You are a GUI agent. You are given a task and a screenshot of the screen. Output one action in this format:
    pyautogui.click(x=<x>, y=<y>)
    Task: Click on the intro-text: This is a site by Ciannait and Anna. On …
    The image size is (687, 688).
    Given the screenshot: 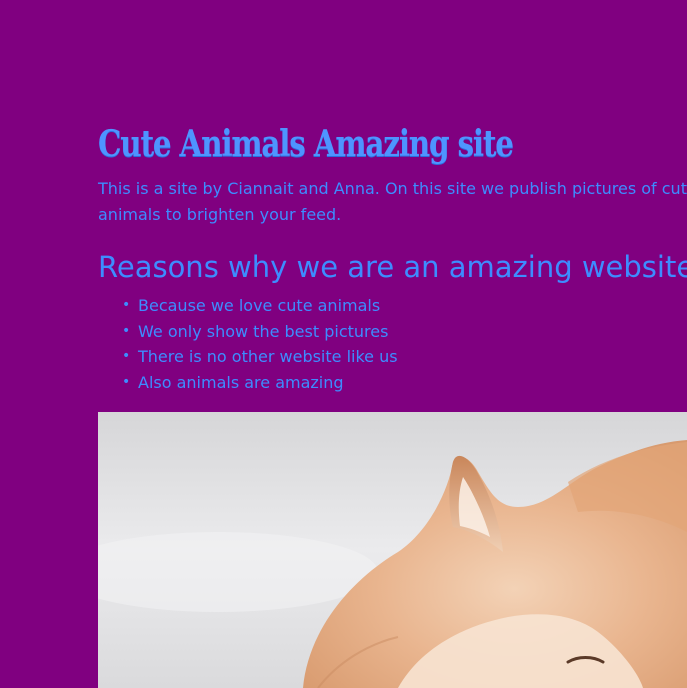 What is the action you would take?
    pyautogui.click(x=392, y=201)
    